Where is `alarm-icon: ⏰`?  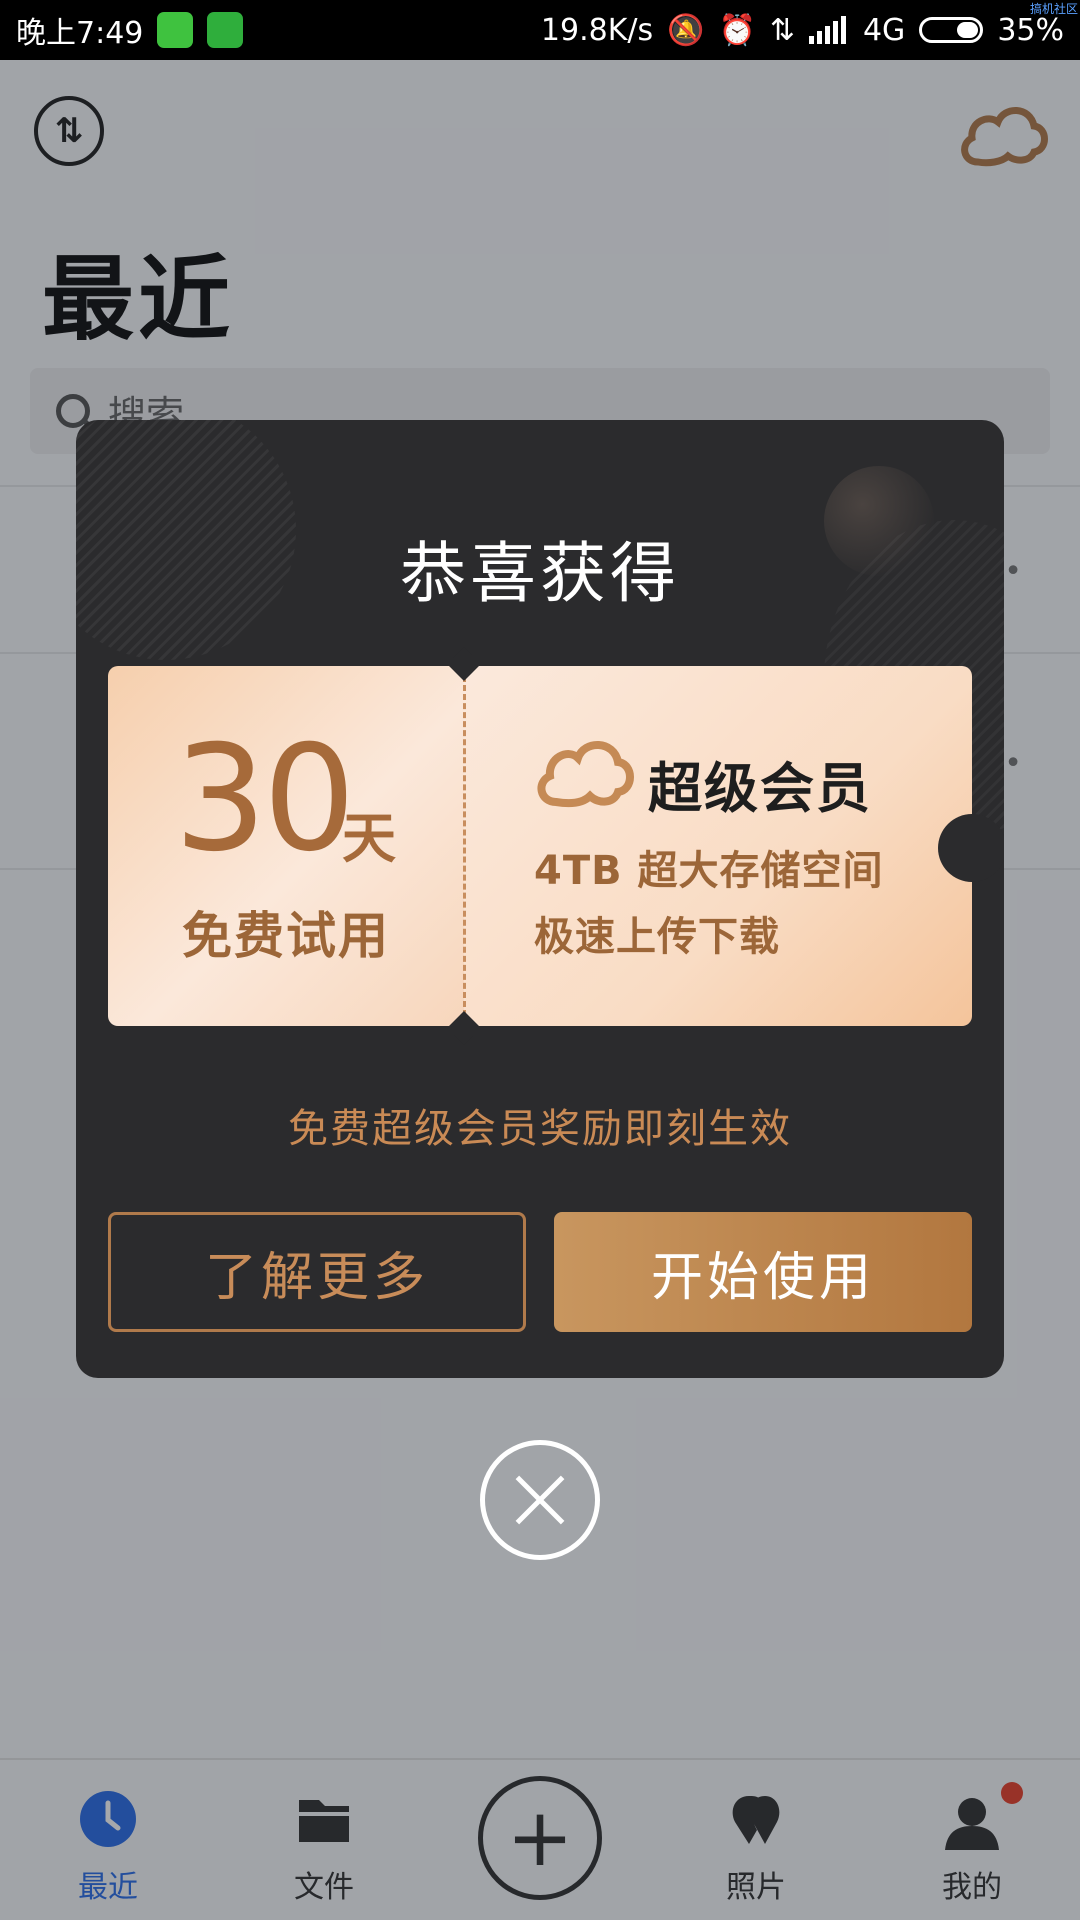
alarm-icon: ⏰ is located at coordinates (737, 30).